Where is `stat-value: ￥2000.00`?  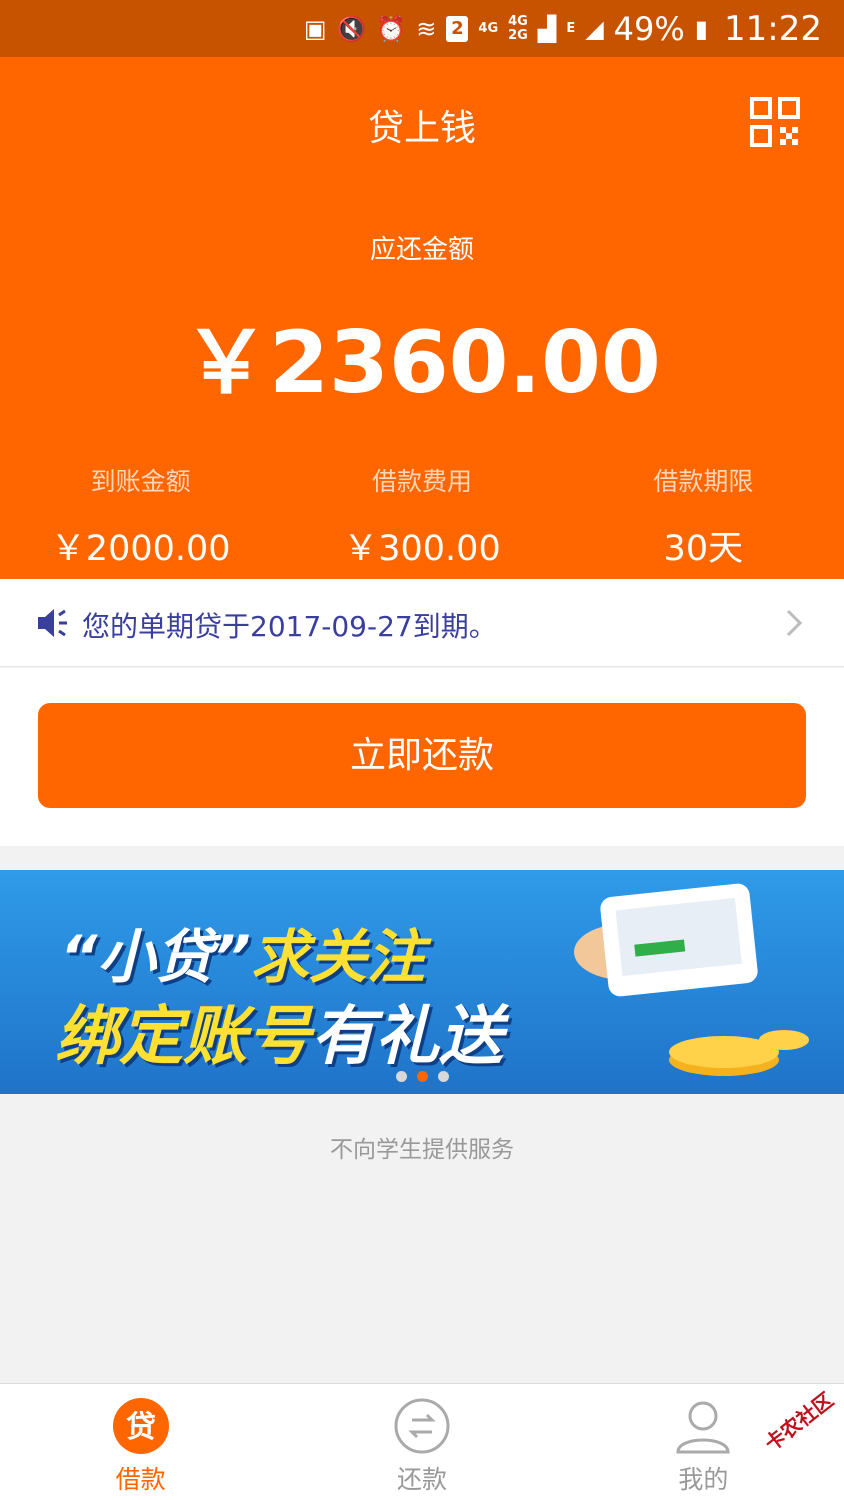
stat-value: ￥2000.00 is located at coordinates (140, 549).